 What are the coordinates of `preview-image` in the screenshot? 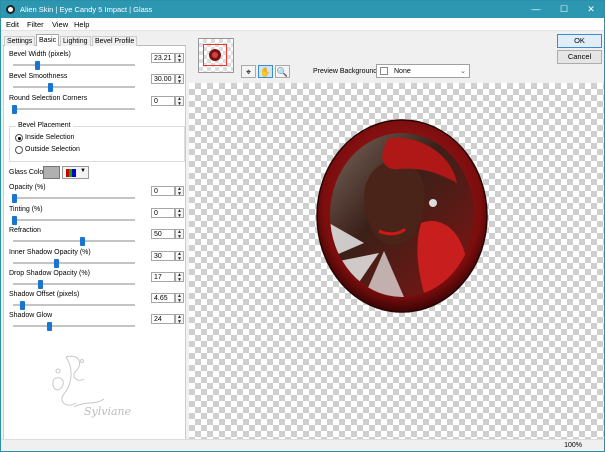 It's located at (402, 216).